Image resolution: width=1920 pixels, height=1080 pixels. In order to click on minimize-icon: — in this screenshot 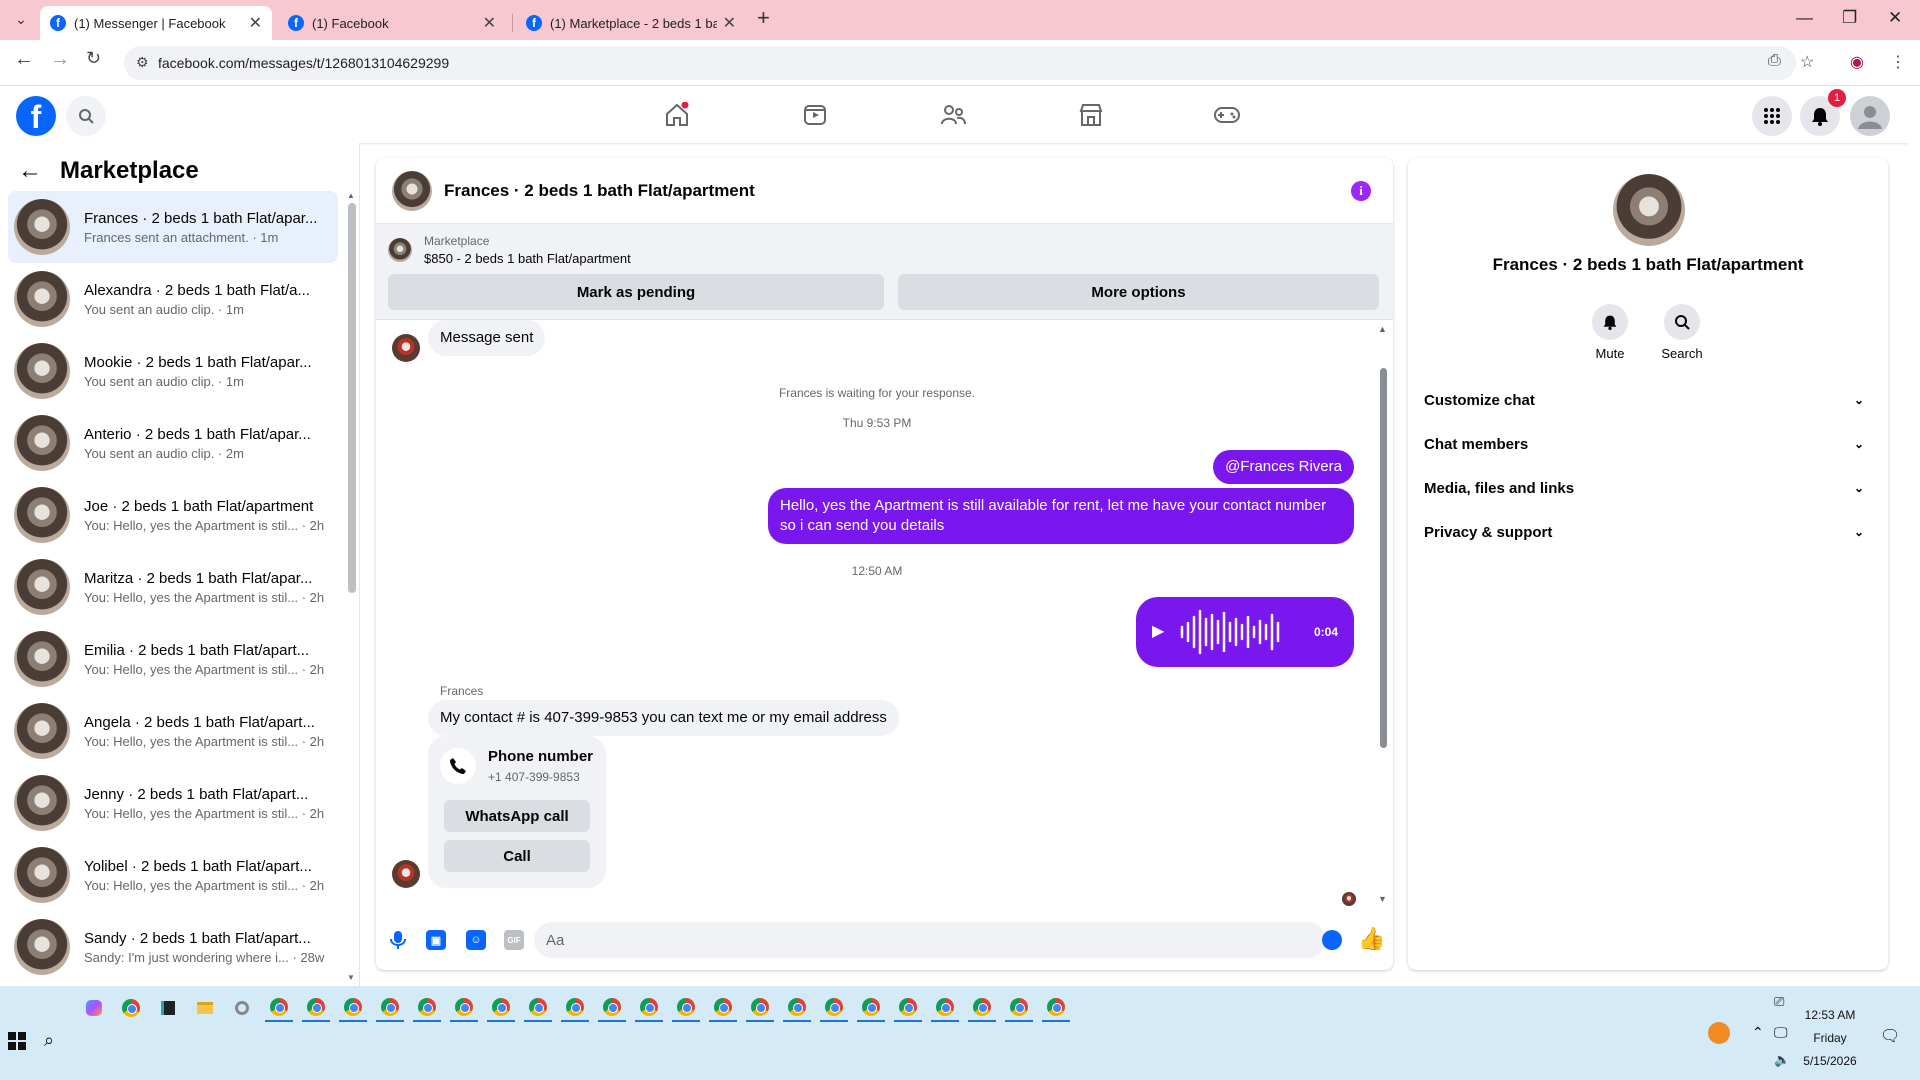, I will do `click(1804, 18)`.